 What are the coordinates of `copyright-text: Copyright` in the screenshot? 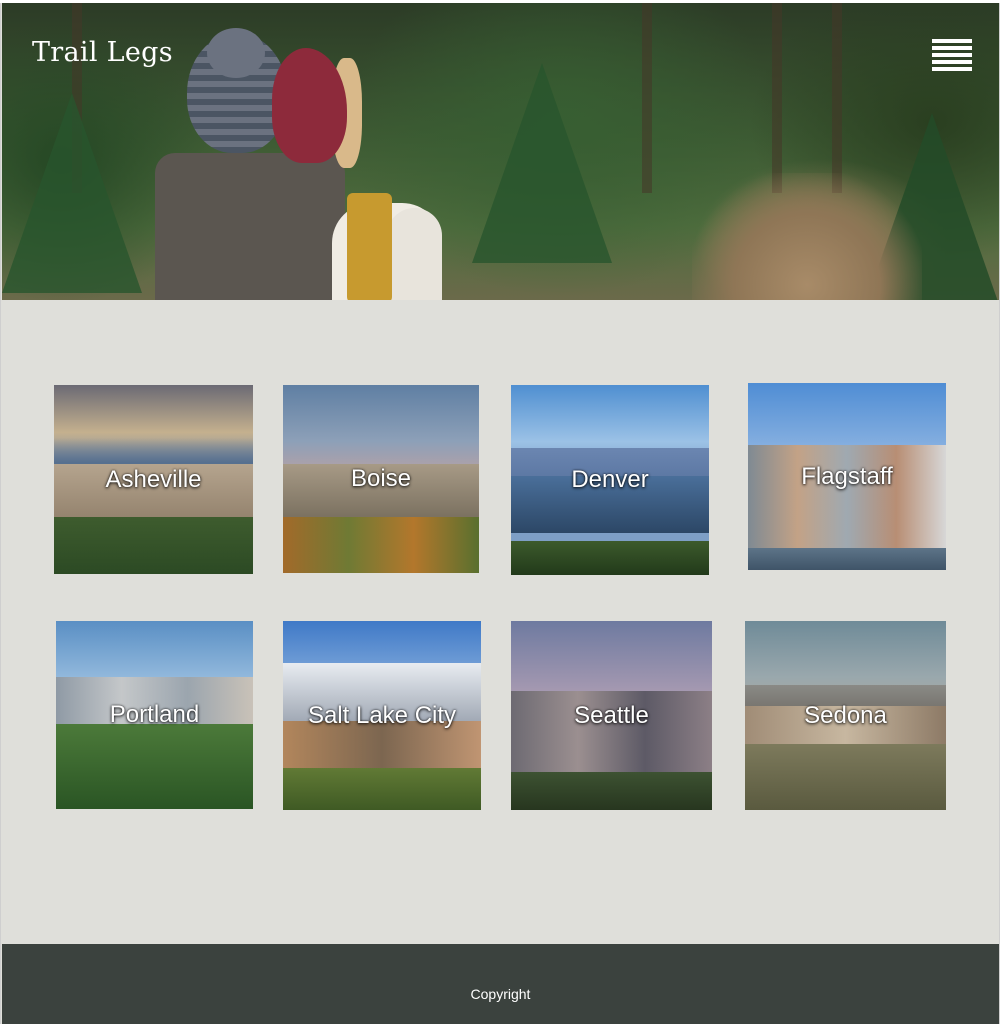 It's located at (500, 994).